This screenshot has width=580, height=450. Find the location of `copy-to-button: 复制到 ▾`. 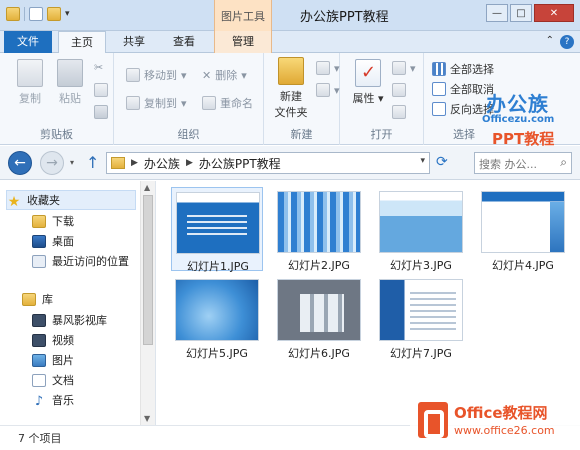

copy-to-button: 复制到 ▾ is located at coordinates (156, 103).